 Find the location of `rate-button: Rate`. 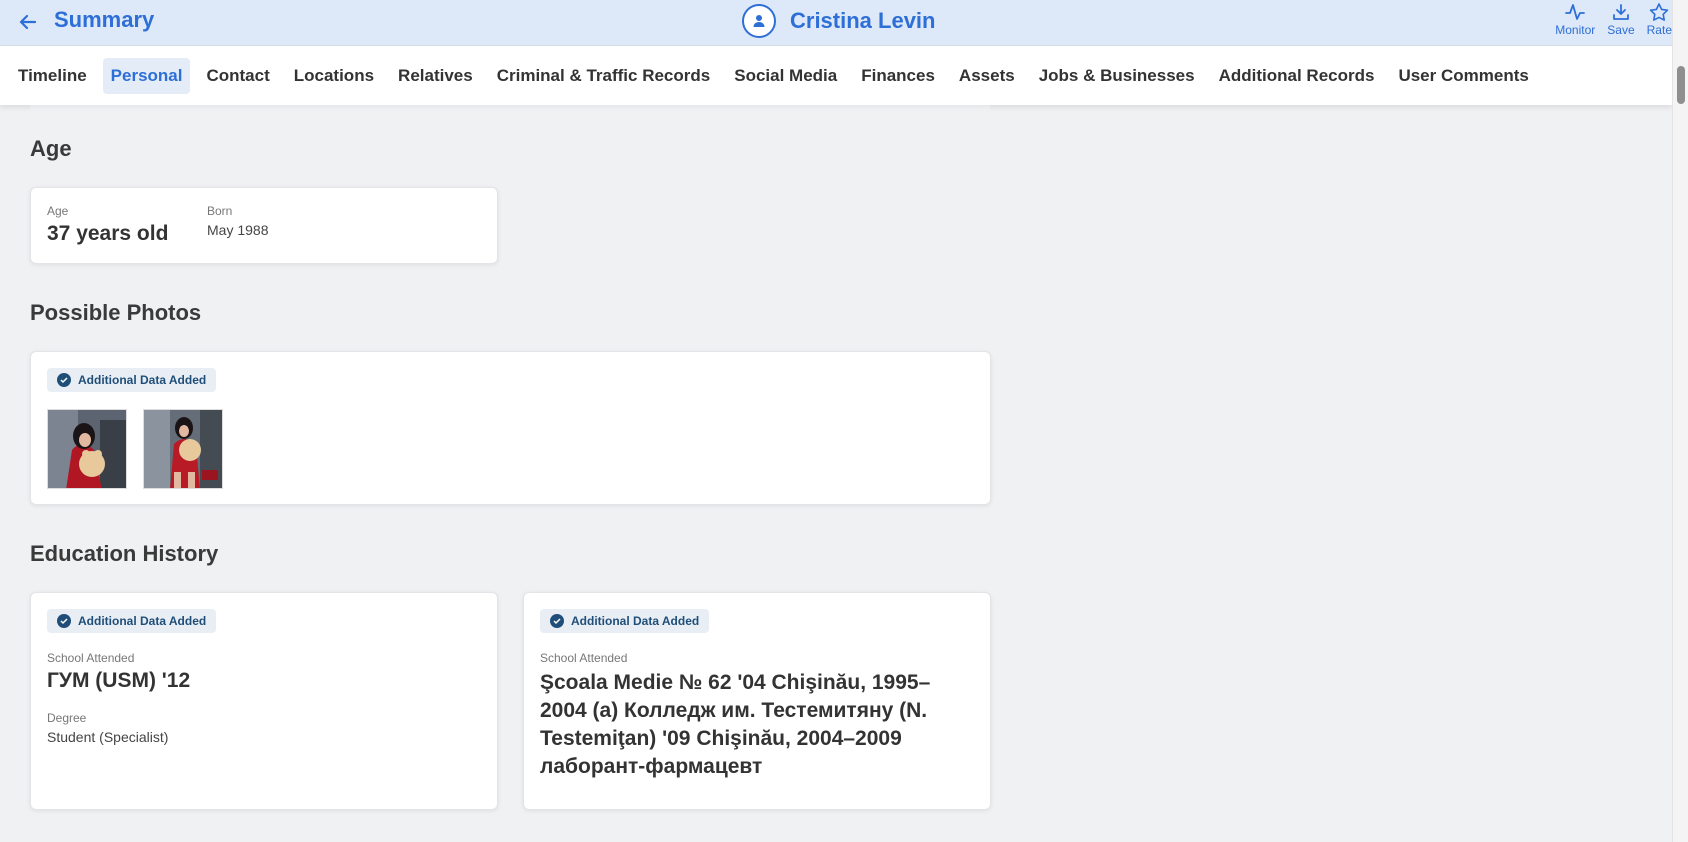

rate-button: Rate is located at coordinates (1659, 20).